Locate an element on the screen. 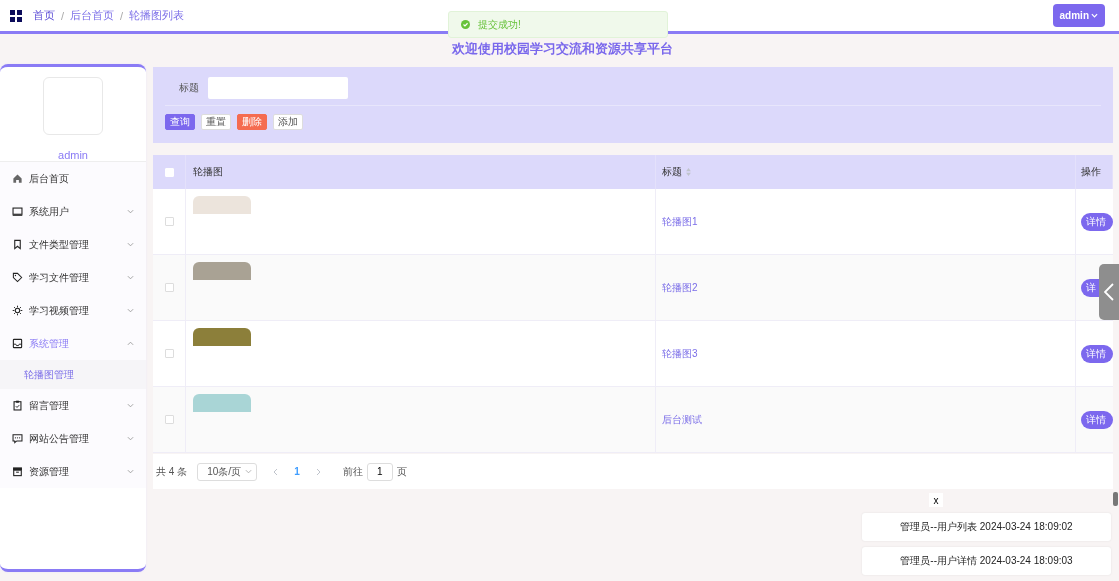 The height and width of the screenshot is (581, 1119). inbox-icon is located at coordinates (17, 343).